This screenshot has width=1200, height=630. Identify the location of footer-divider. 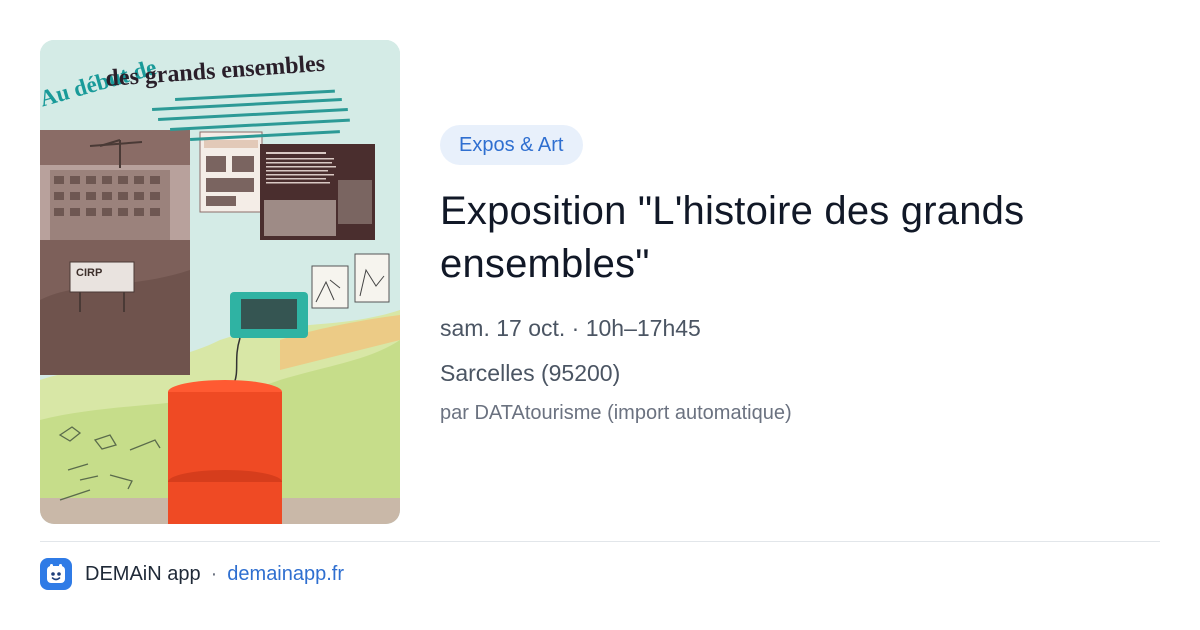
(600, 541).